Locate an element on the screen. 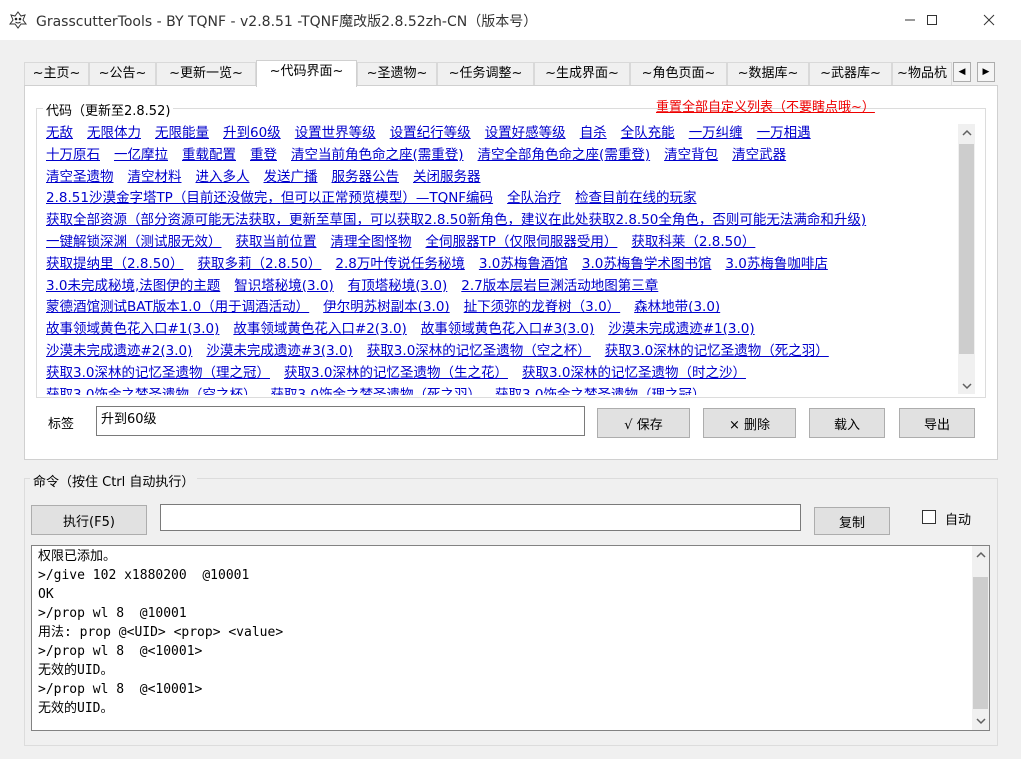  scroll-thumb is located at coordinates (966, 249).